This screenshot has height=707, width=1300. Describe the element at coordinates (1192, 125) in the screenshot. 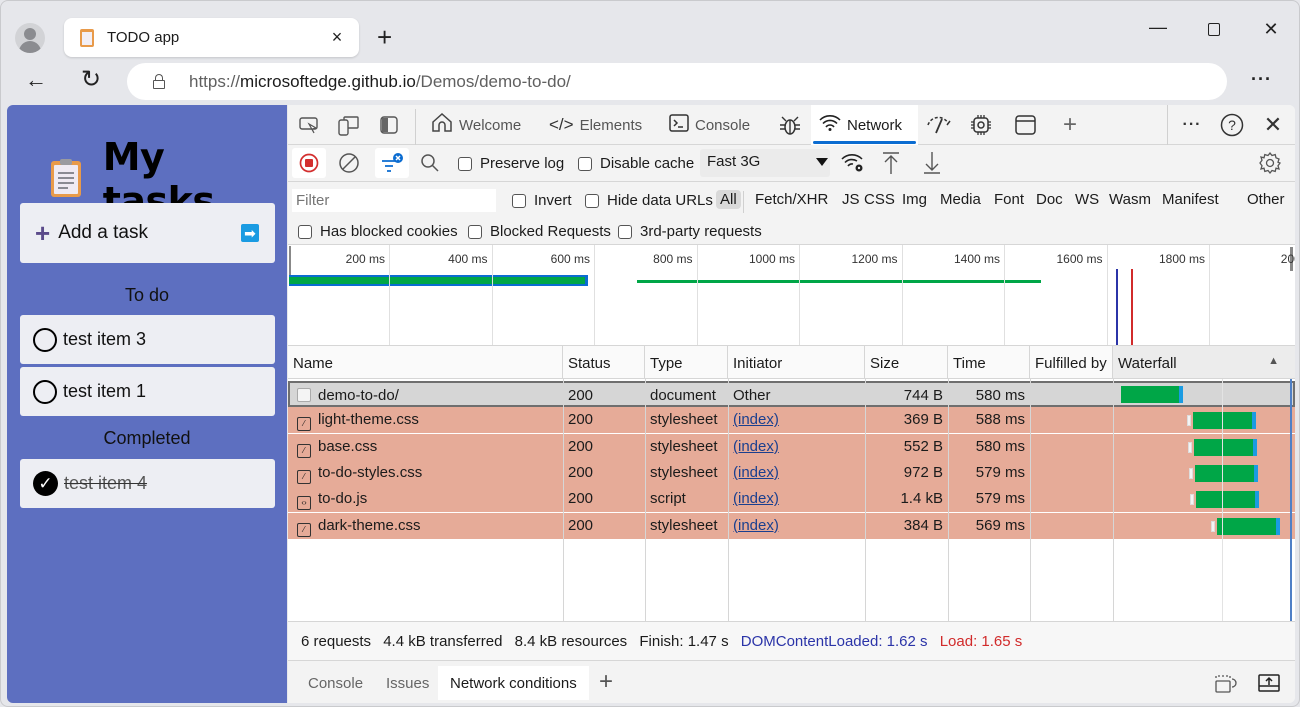

I see `customize-more-icon: ···` at that location.